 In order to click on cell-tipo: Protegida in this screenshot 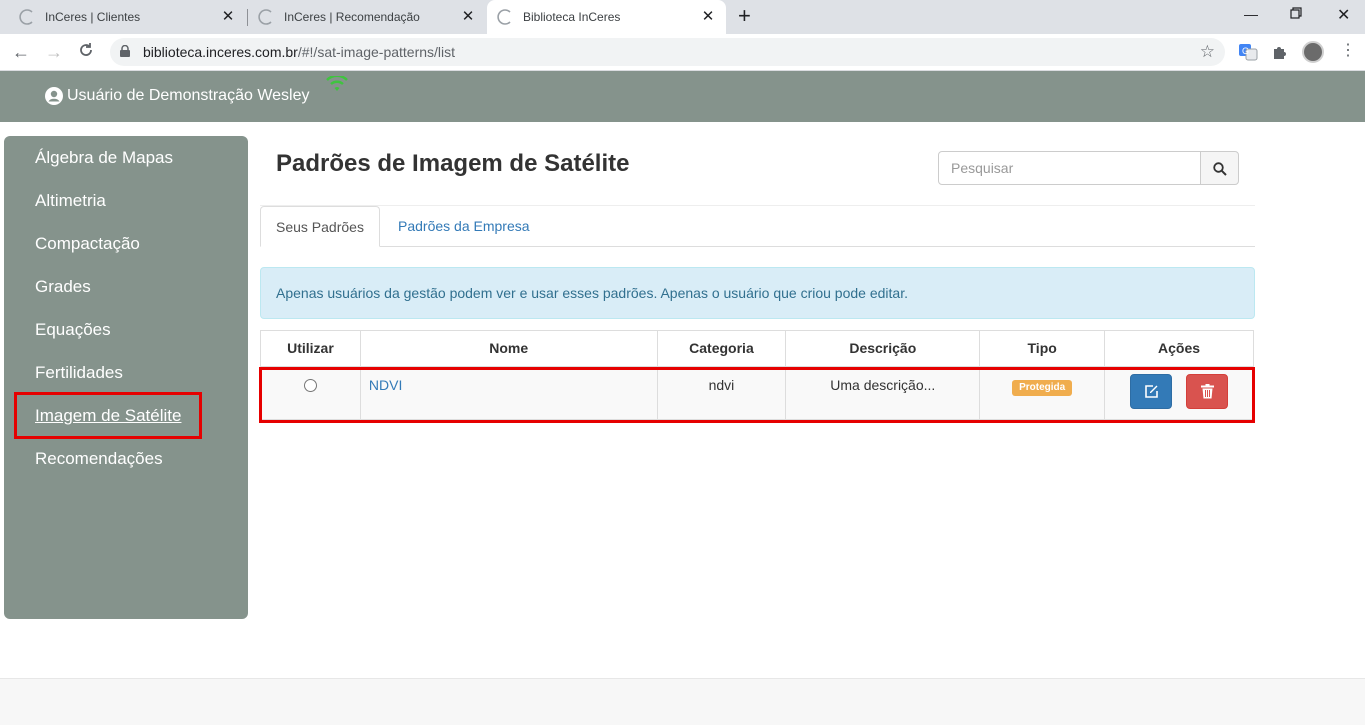, I will do `click(1042, 393)`.